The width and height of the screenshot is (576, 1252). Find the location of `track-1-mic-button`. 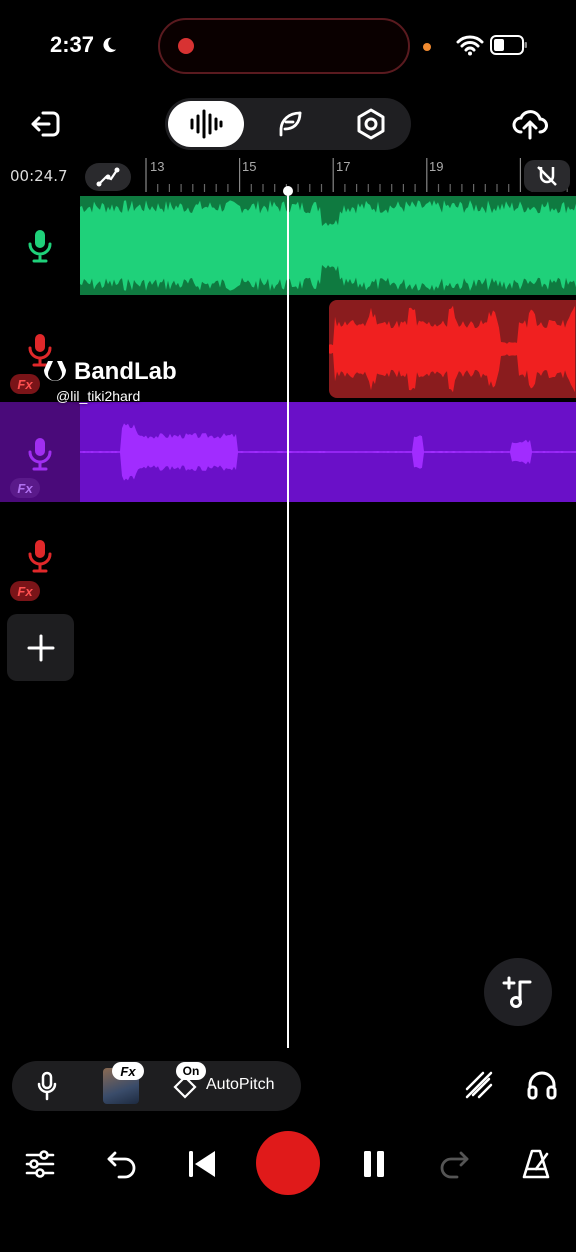

track-1-mic-button is located at coordinates (40, 246).